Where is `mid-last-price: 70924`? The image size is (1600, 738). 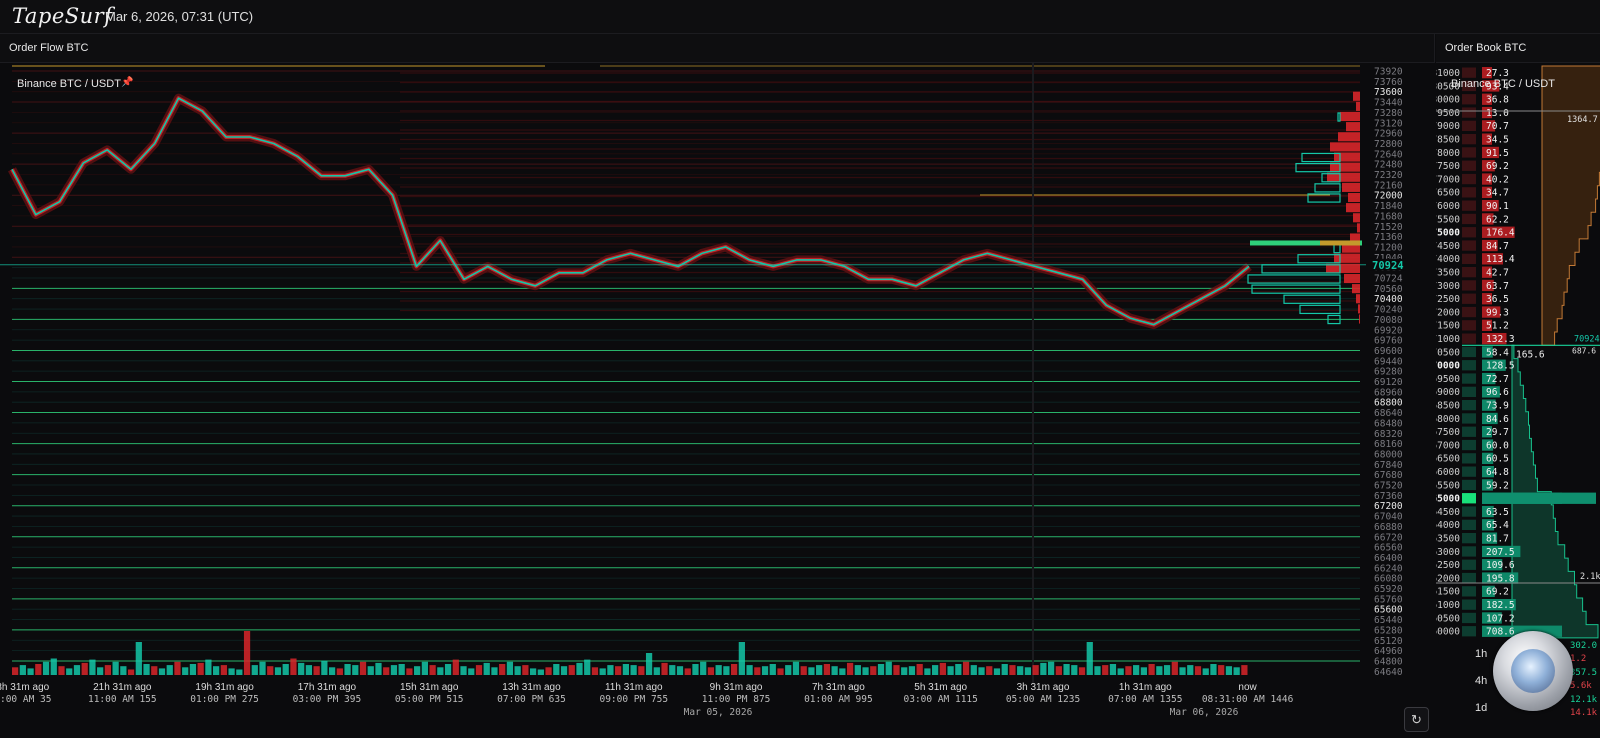 mid-last-price: 70924 is located at coordinates (1587, 339).